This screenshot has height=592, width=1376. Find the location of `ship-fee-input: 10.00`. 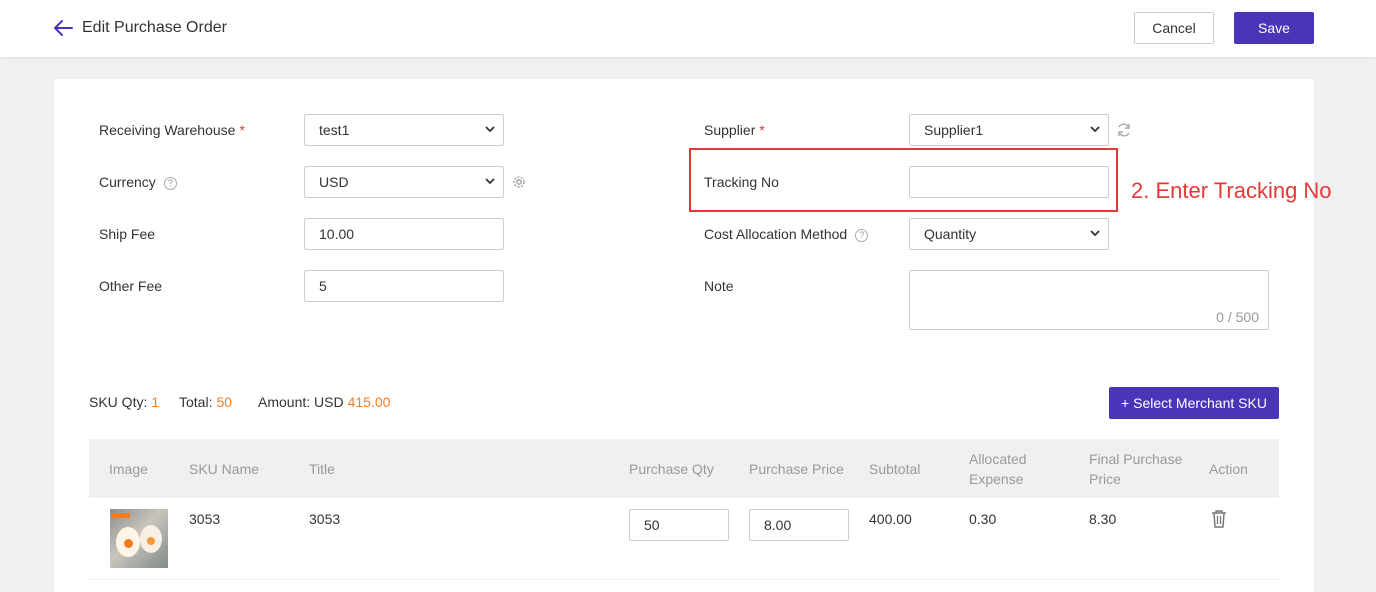

ship-fee-input: 10.00 is located at coordinates (404, 234).